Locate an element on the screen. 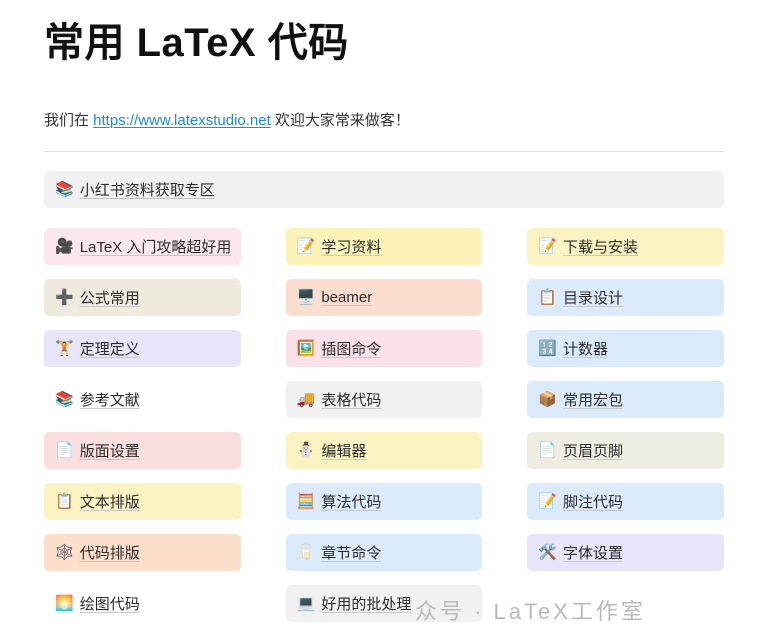 The image size is (768, 638). card-label: 版面设置 is located at coordinates (109, 451).